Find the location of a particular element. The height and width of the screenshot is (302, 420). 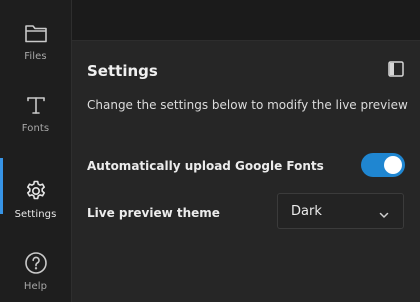

theme-select: Dark is located at coordinates (340, 211).